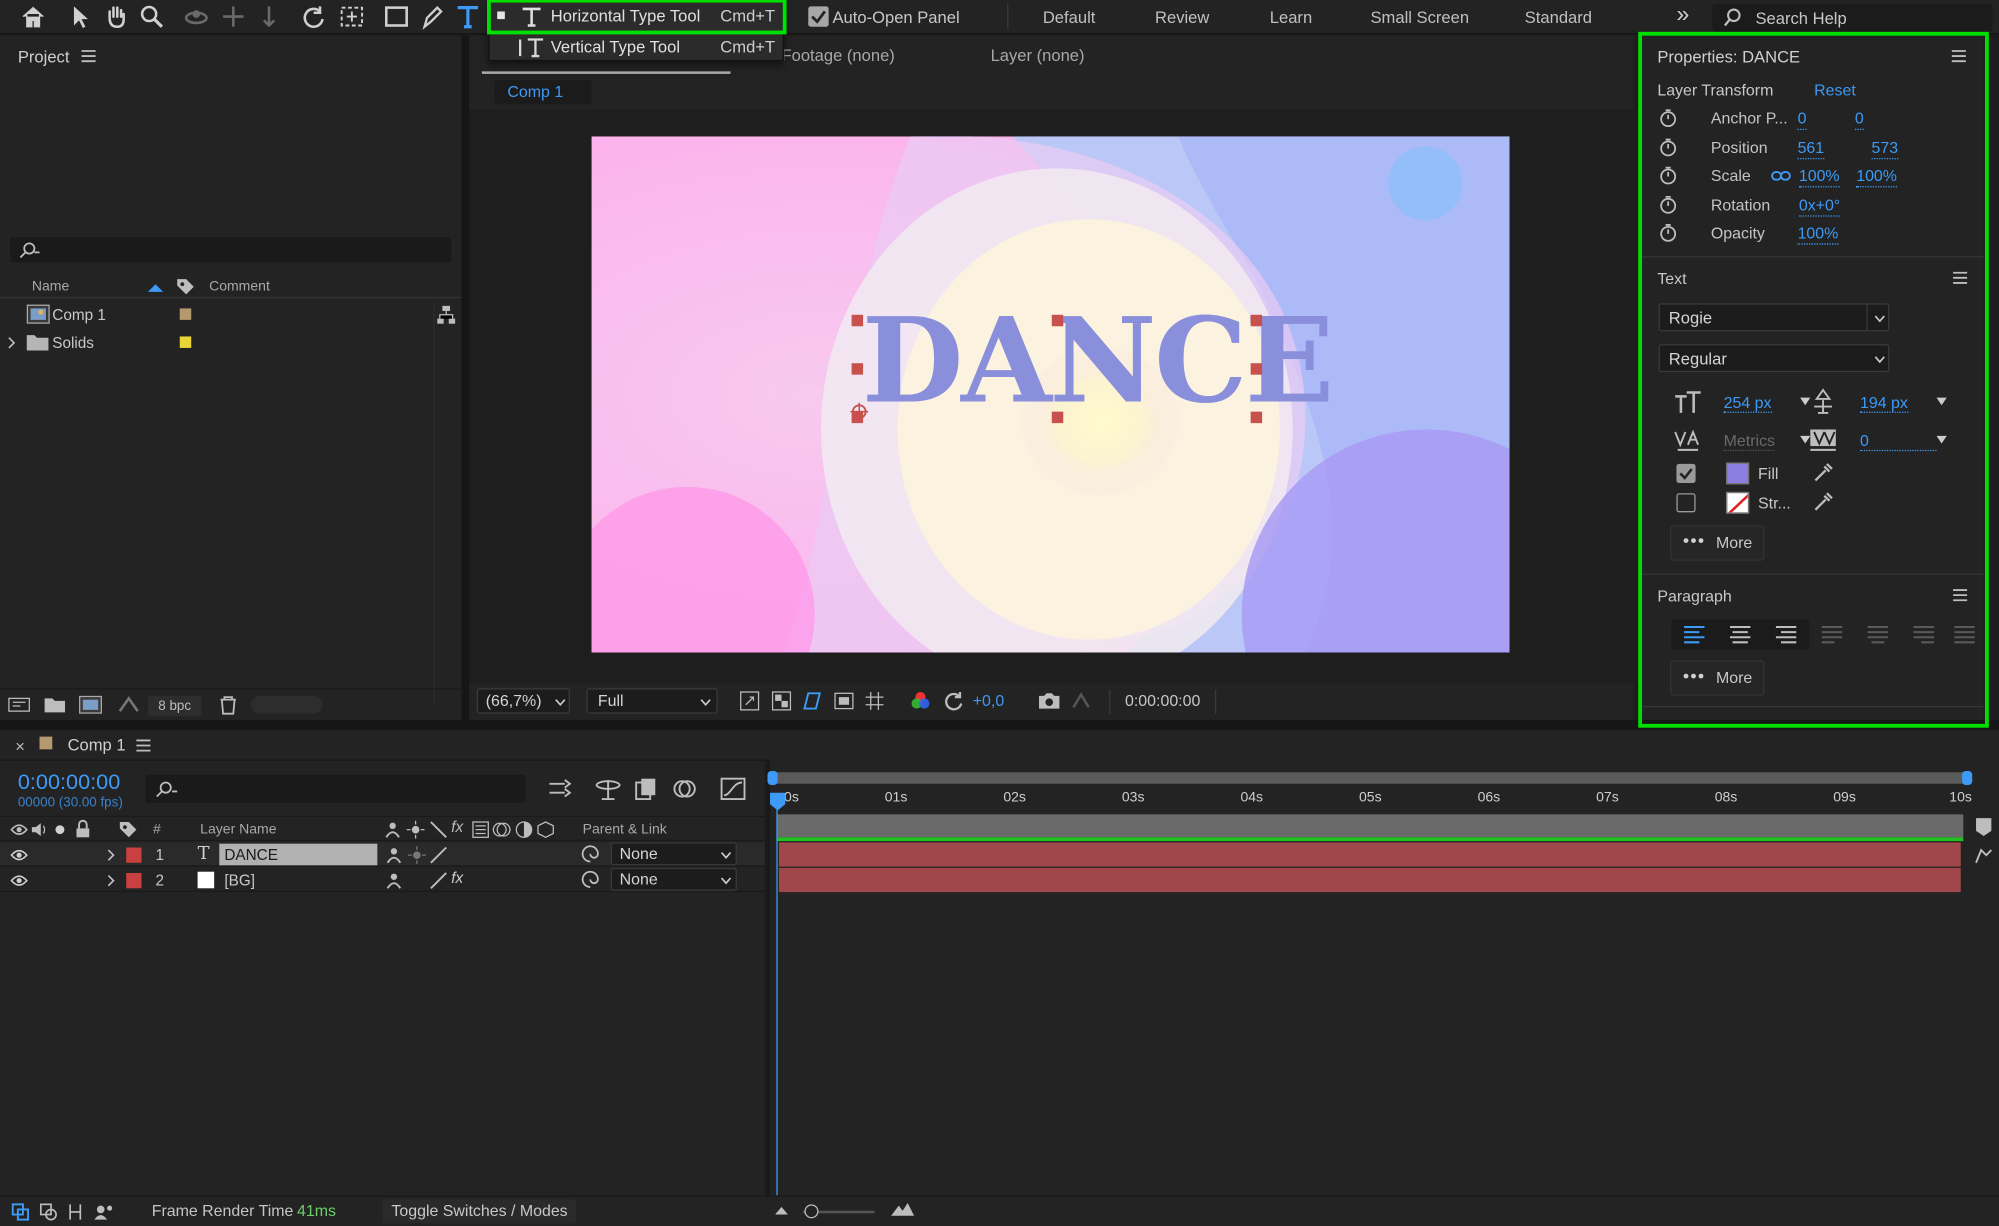  What do you see at coordinates (1049, 701) in the screenshot?
I see `snapshot-camera-icon` at bounding box center [1049, 701].